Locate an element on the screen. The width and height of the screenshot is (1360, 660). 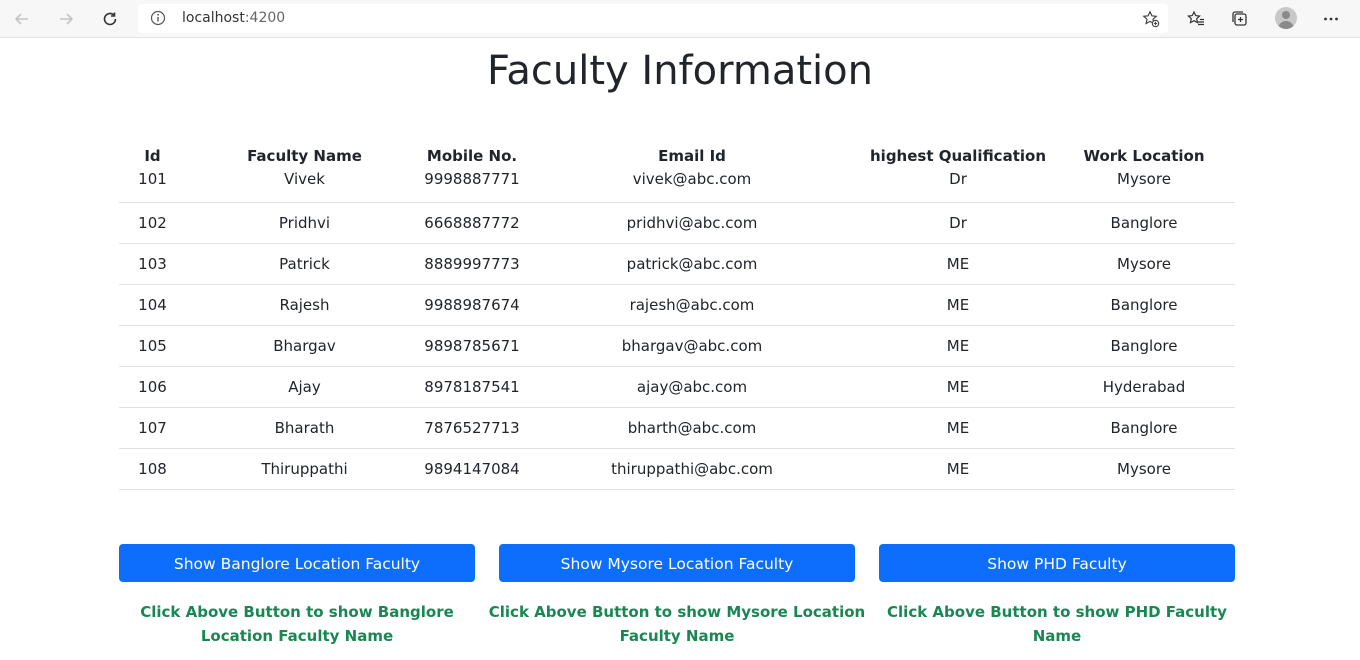
cell-email: rajesh@abc.com is located at coordinates (692, 305).